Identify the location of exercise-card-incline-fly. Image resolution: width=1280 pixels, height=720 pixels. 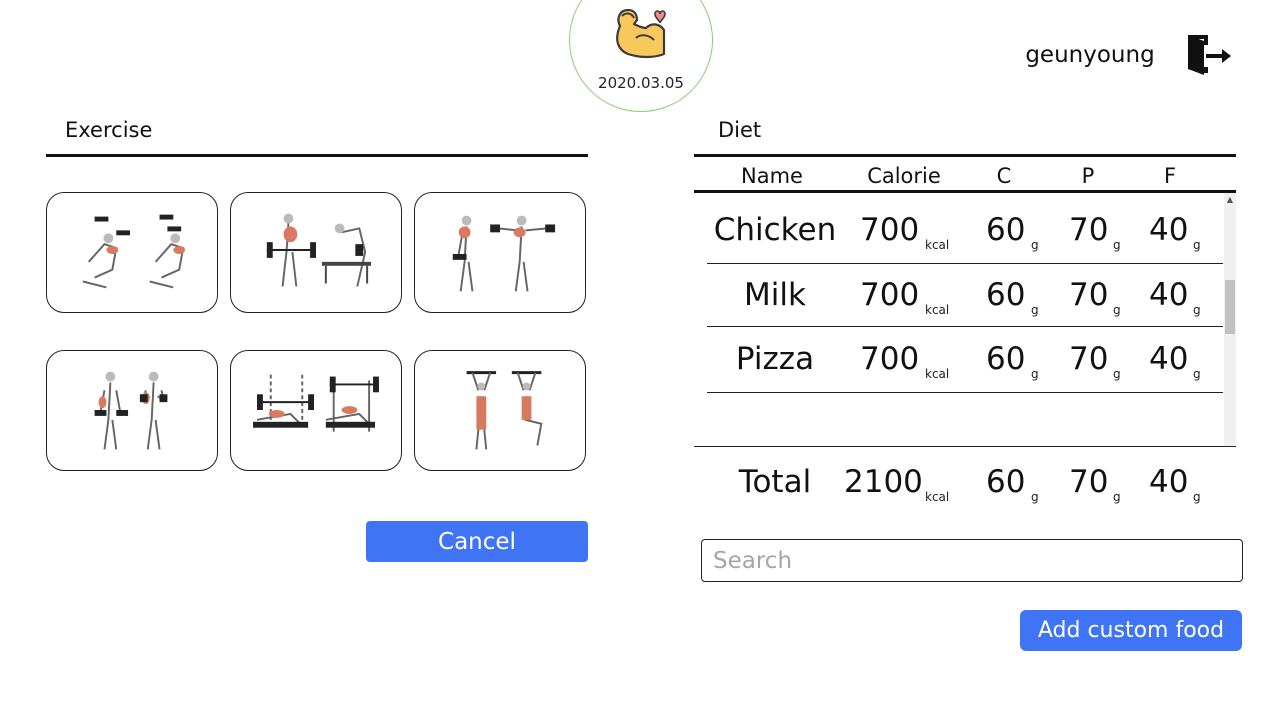
(132, 252).